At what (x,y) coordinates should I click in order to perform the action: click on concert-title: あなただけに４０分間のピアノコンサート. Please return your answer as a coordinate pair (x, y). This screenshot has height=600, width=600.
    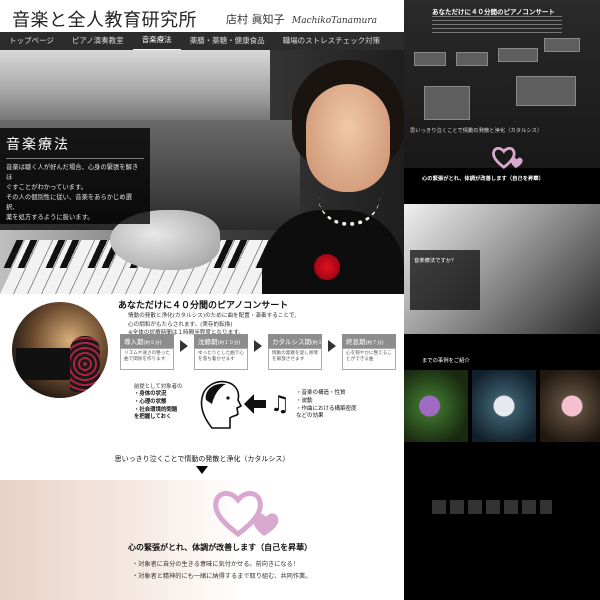
    Looking at the image, I should click on (203, 306).